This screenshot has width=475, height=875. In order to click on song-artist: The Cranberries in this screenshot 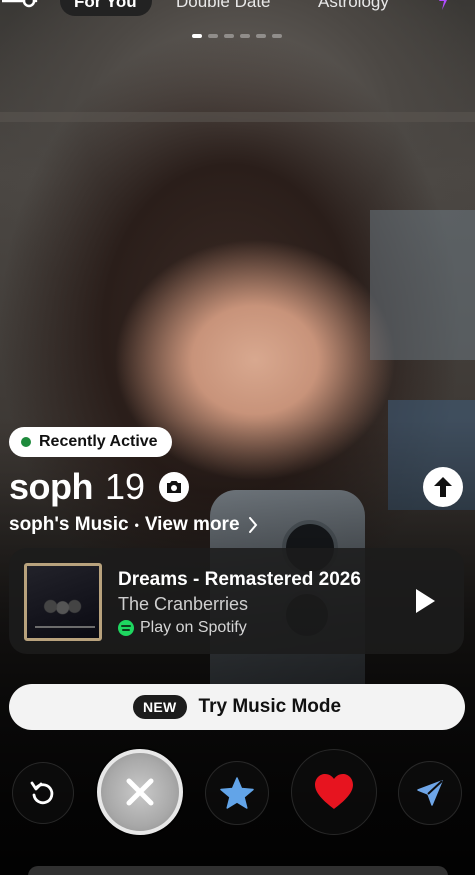, I will do `click(183, 604)`.